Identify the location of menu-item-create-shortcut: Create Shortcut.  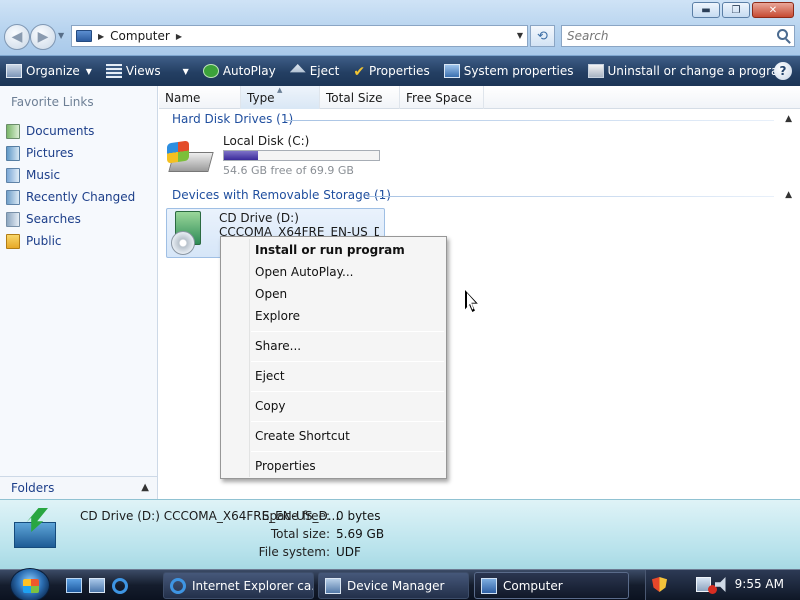
(302, 436).